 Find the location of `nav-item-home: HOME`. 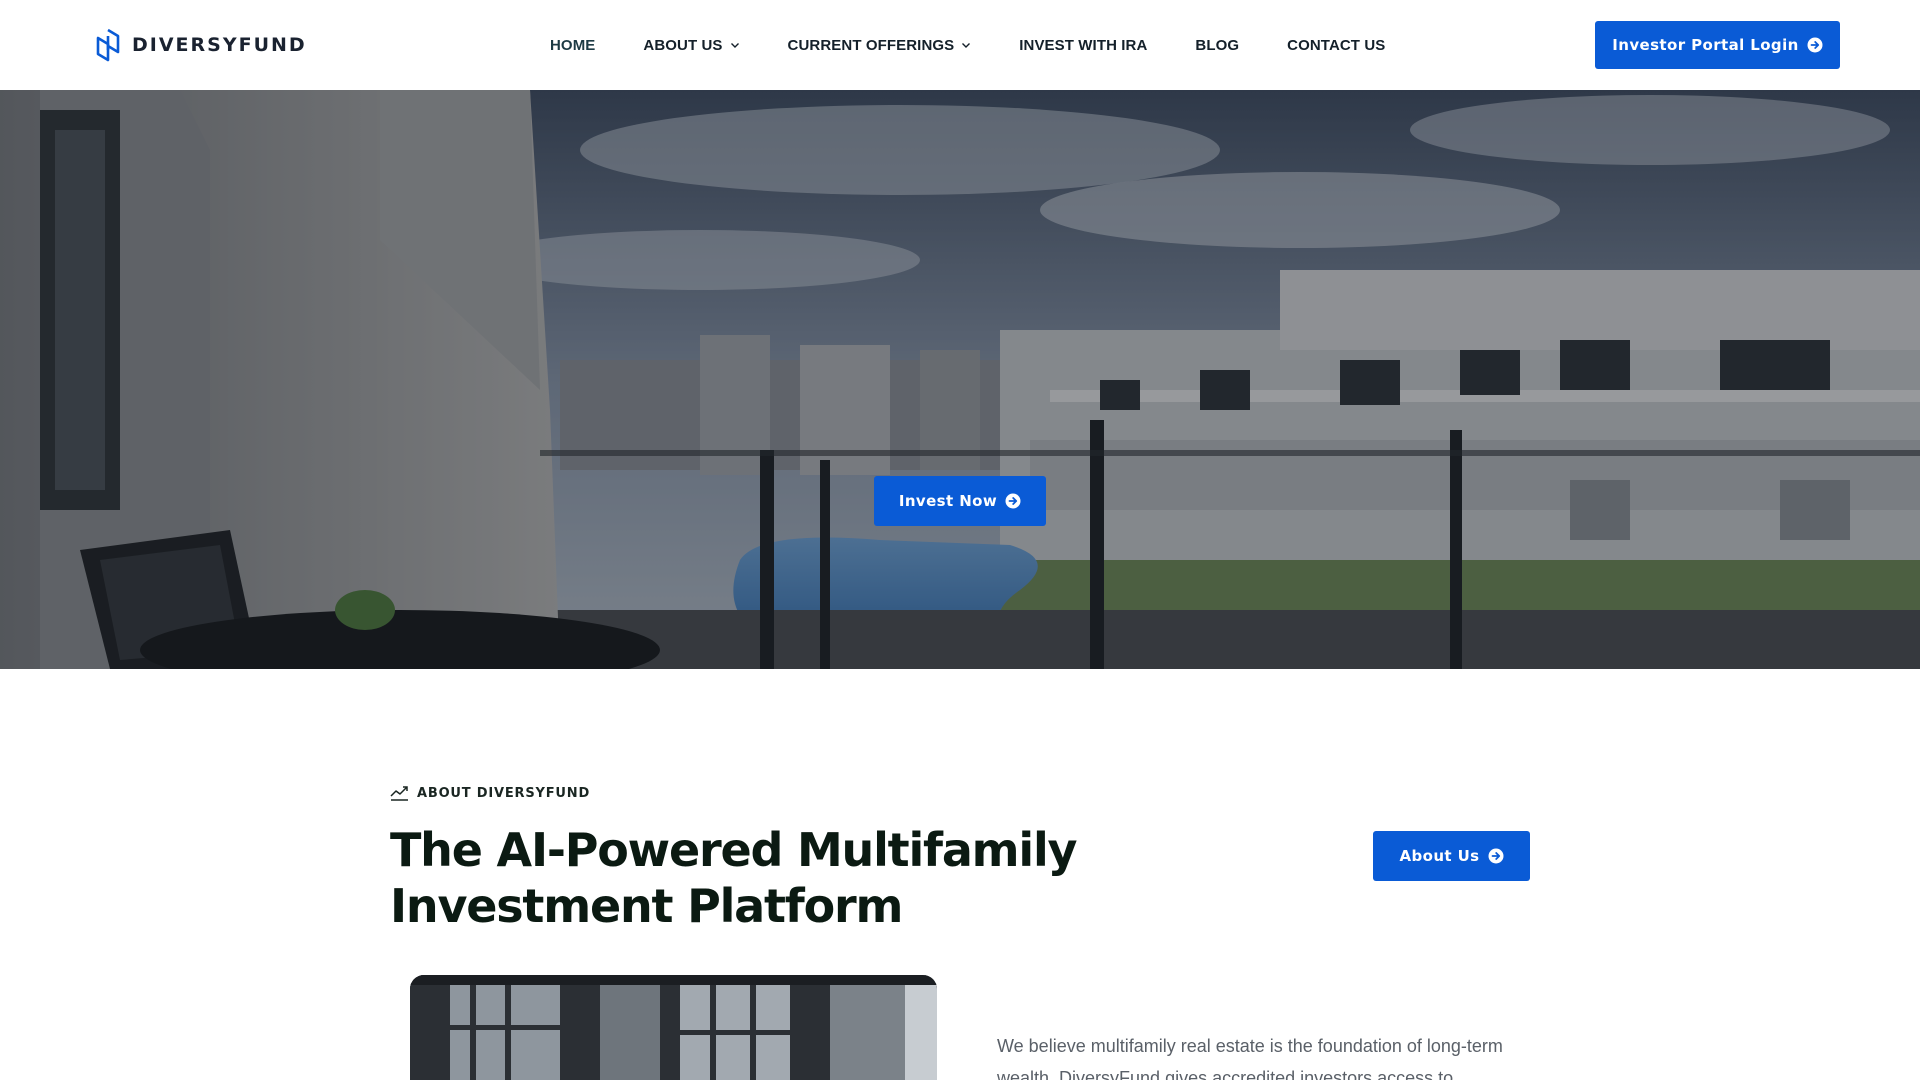

nav-item-home: HOME is located at coordinates (572, 45).